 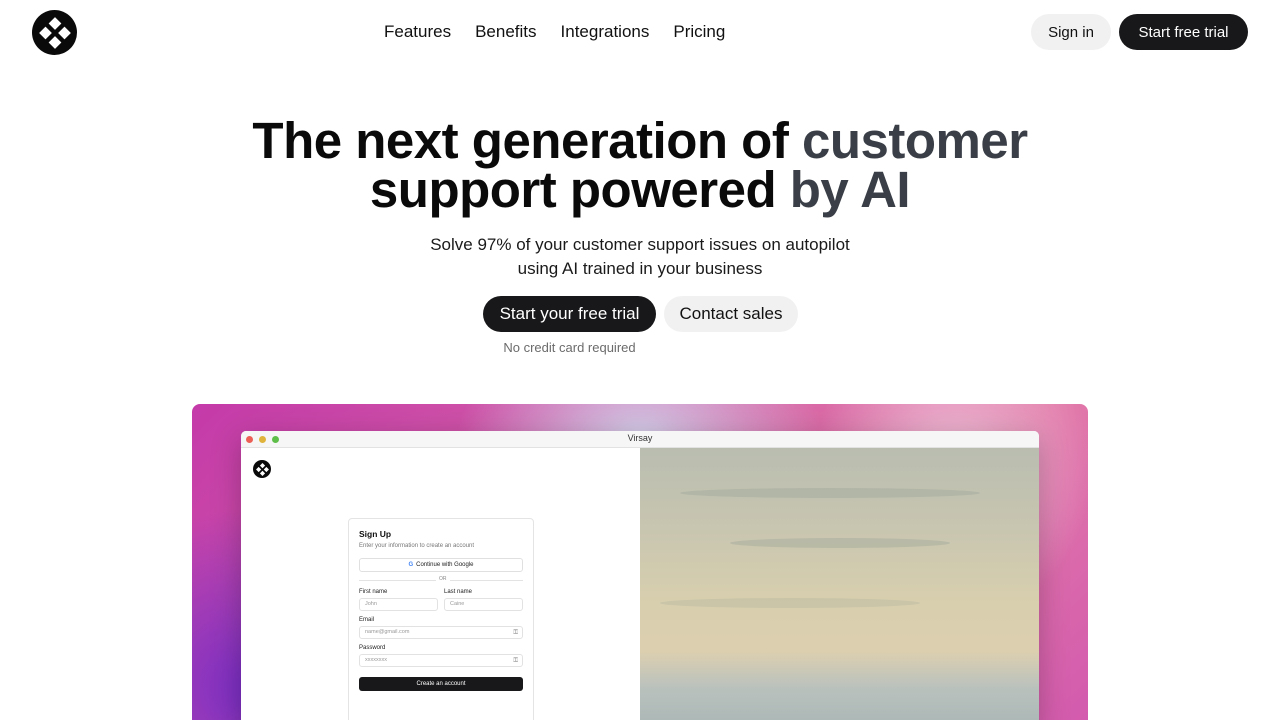 I want to click on last-name-field: Caine, so click(x=483, y=604).